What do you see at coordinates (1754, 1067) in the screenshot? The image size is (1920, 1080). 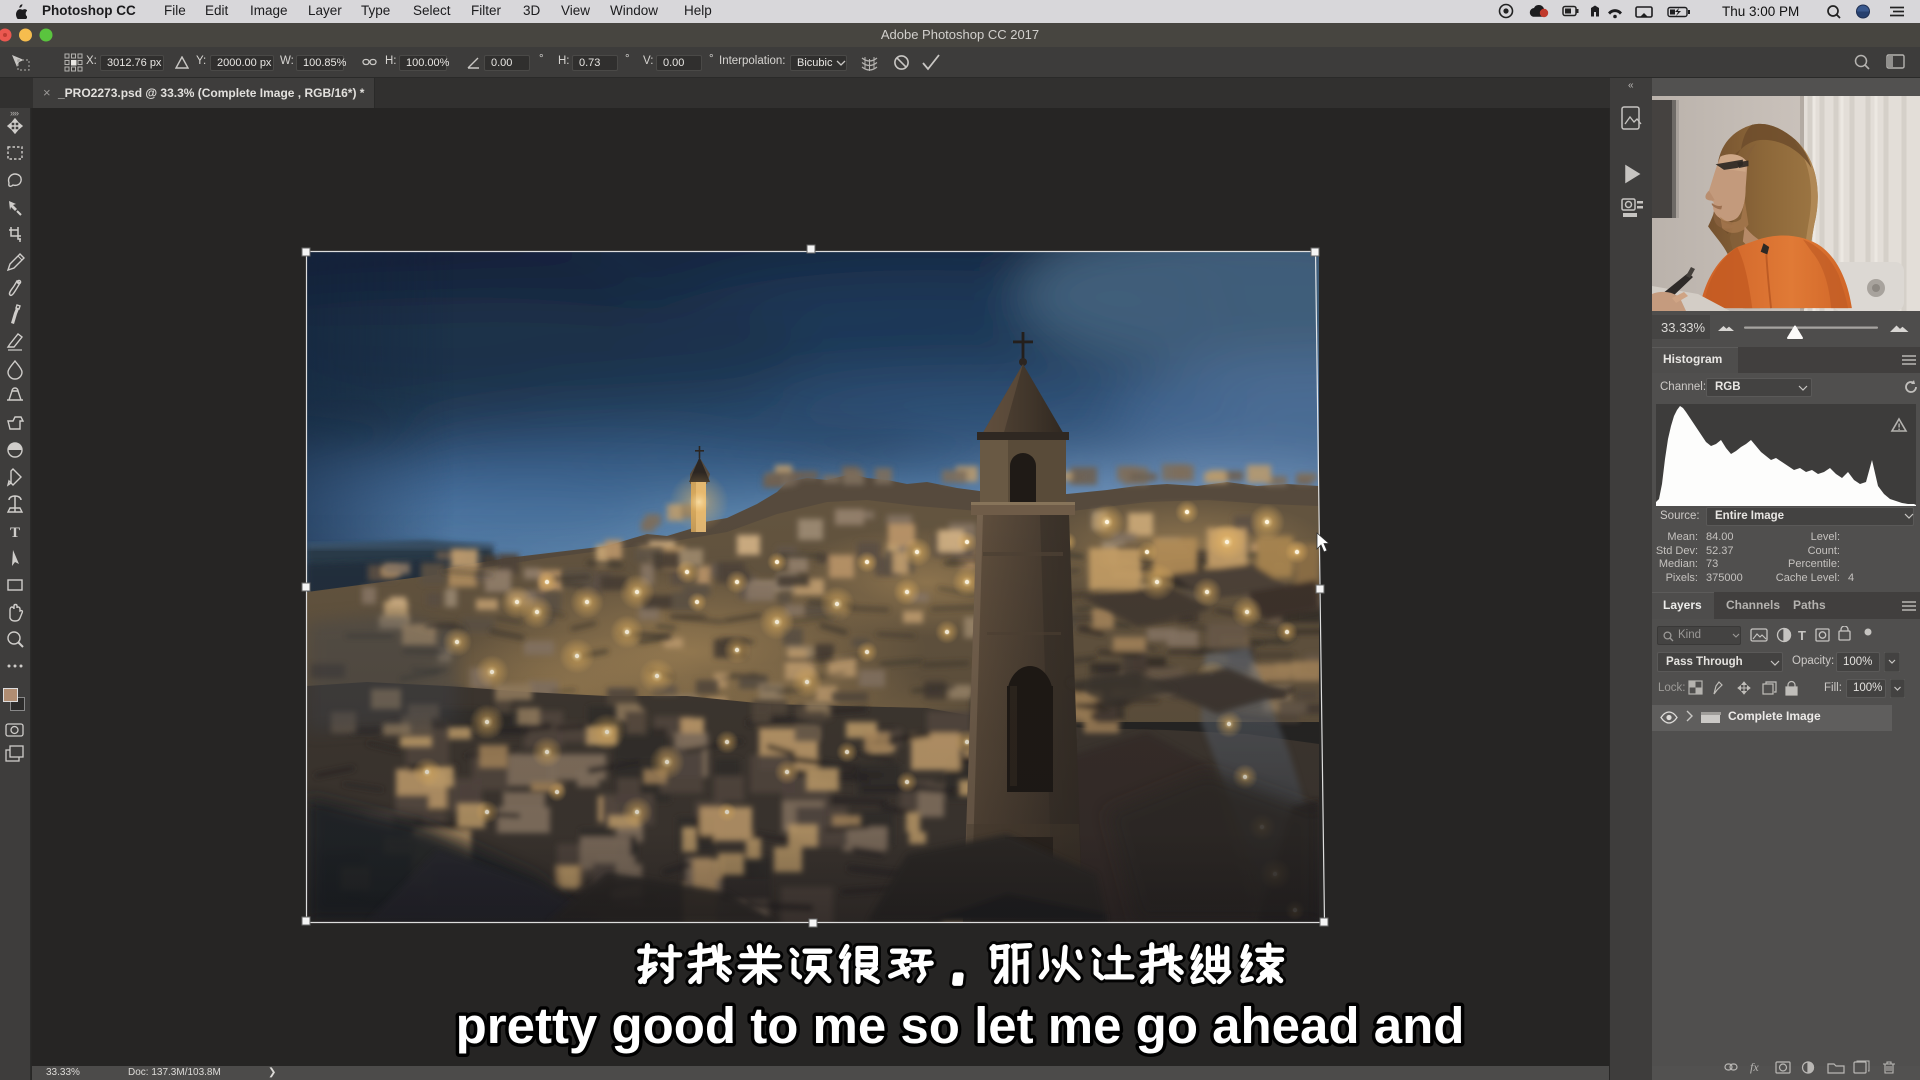 I see `svg-text: fx` at bounding box center [1754, 1067].